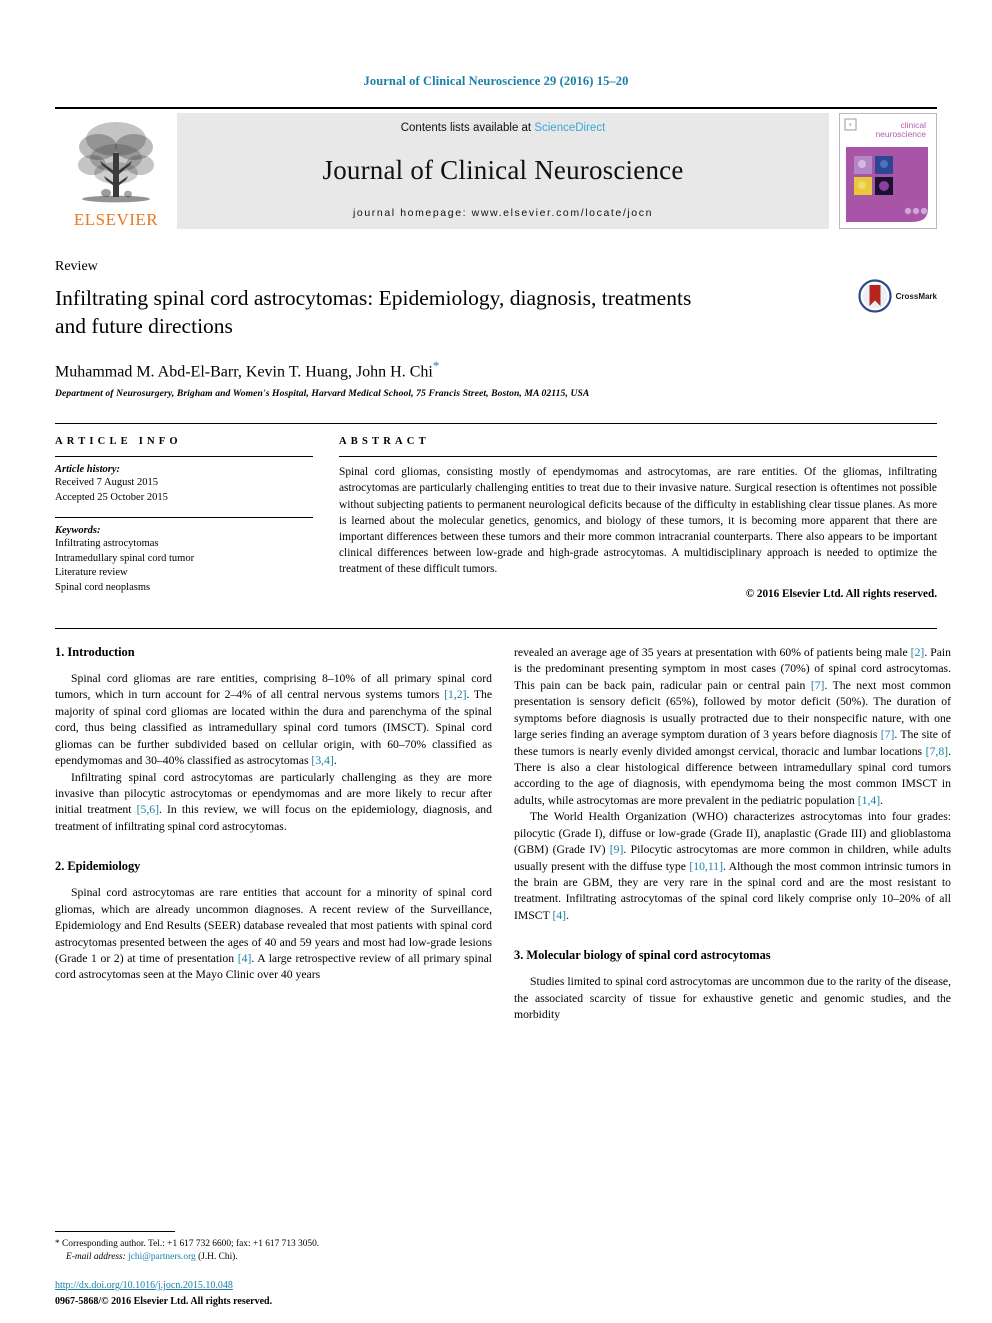 Image resolution: width=992 pixels, height=1323 pixels. Describe the element at coordinates (78, 531) in the screenshot. I see `keywords-label: Keywords:` at that location.